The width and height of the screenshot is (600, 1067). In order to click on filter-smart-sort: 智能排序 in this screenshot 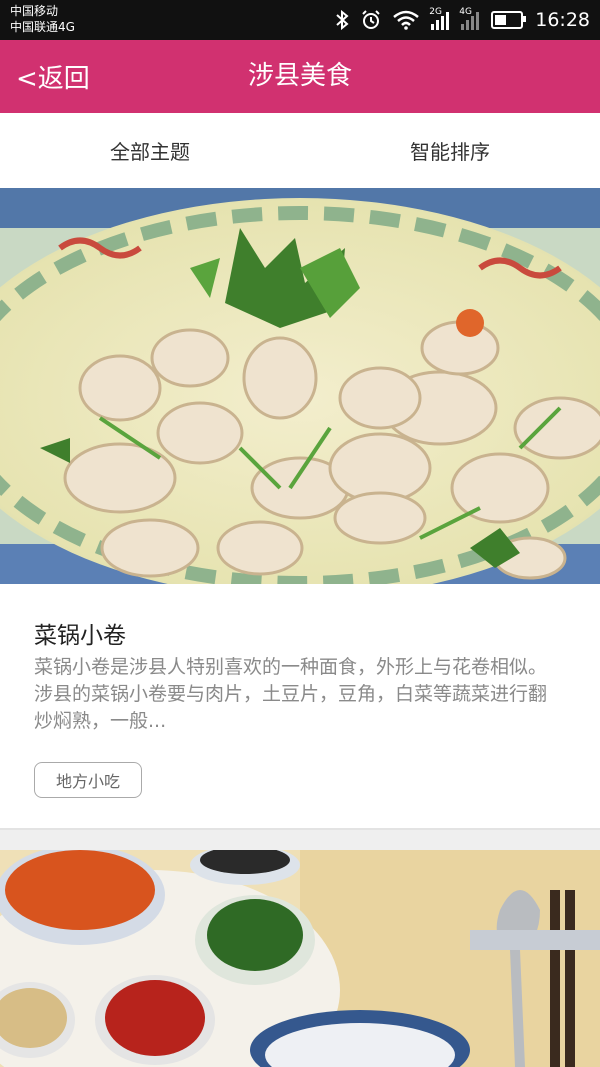, I will do `click(450, 150)`.